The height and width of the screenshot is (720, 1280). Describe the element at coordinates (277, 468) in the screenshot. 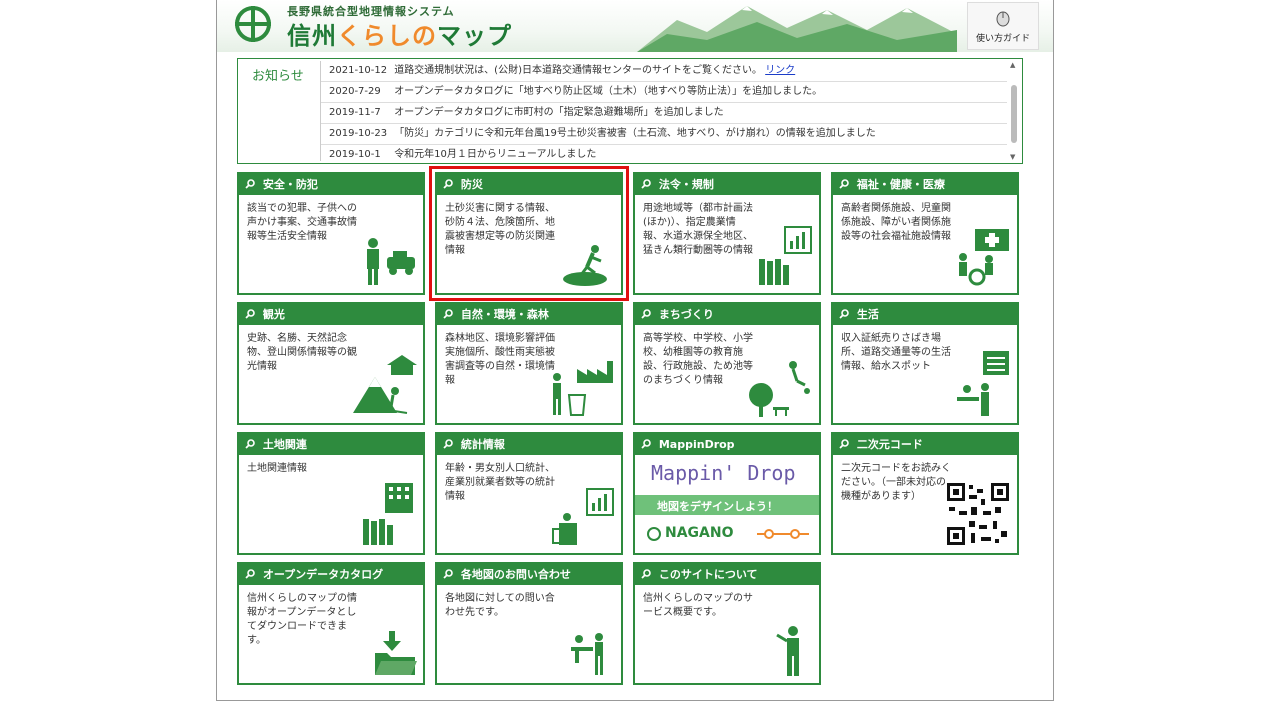

I see `tile-description: 土地関連情報` at that location.